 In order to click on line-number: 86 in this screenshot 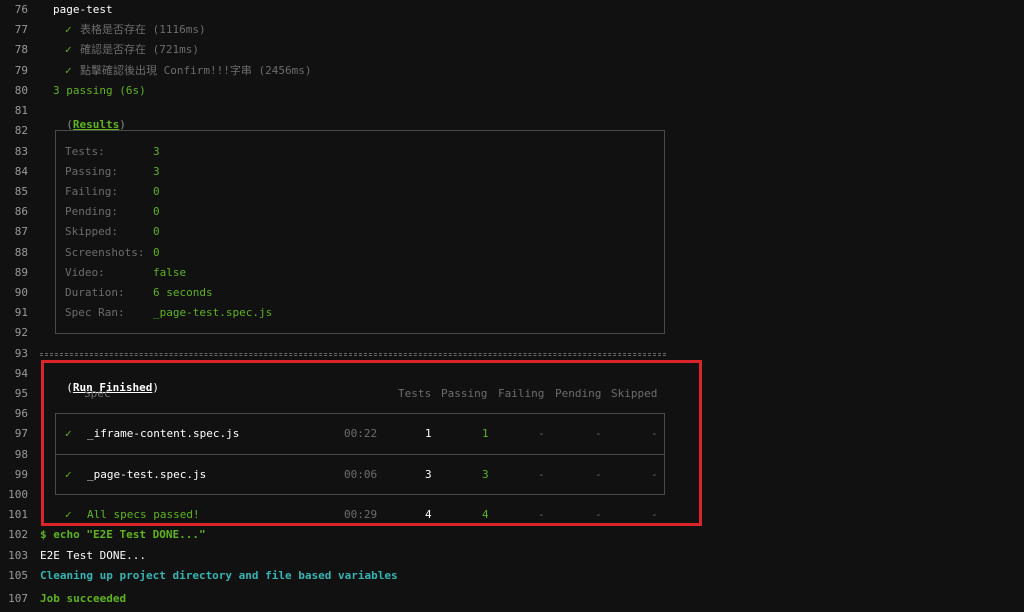, I will do `click(21, 211)`.